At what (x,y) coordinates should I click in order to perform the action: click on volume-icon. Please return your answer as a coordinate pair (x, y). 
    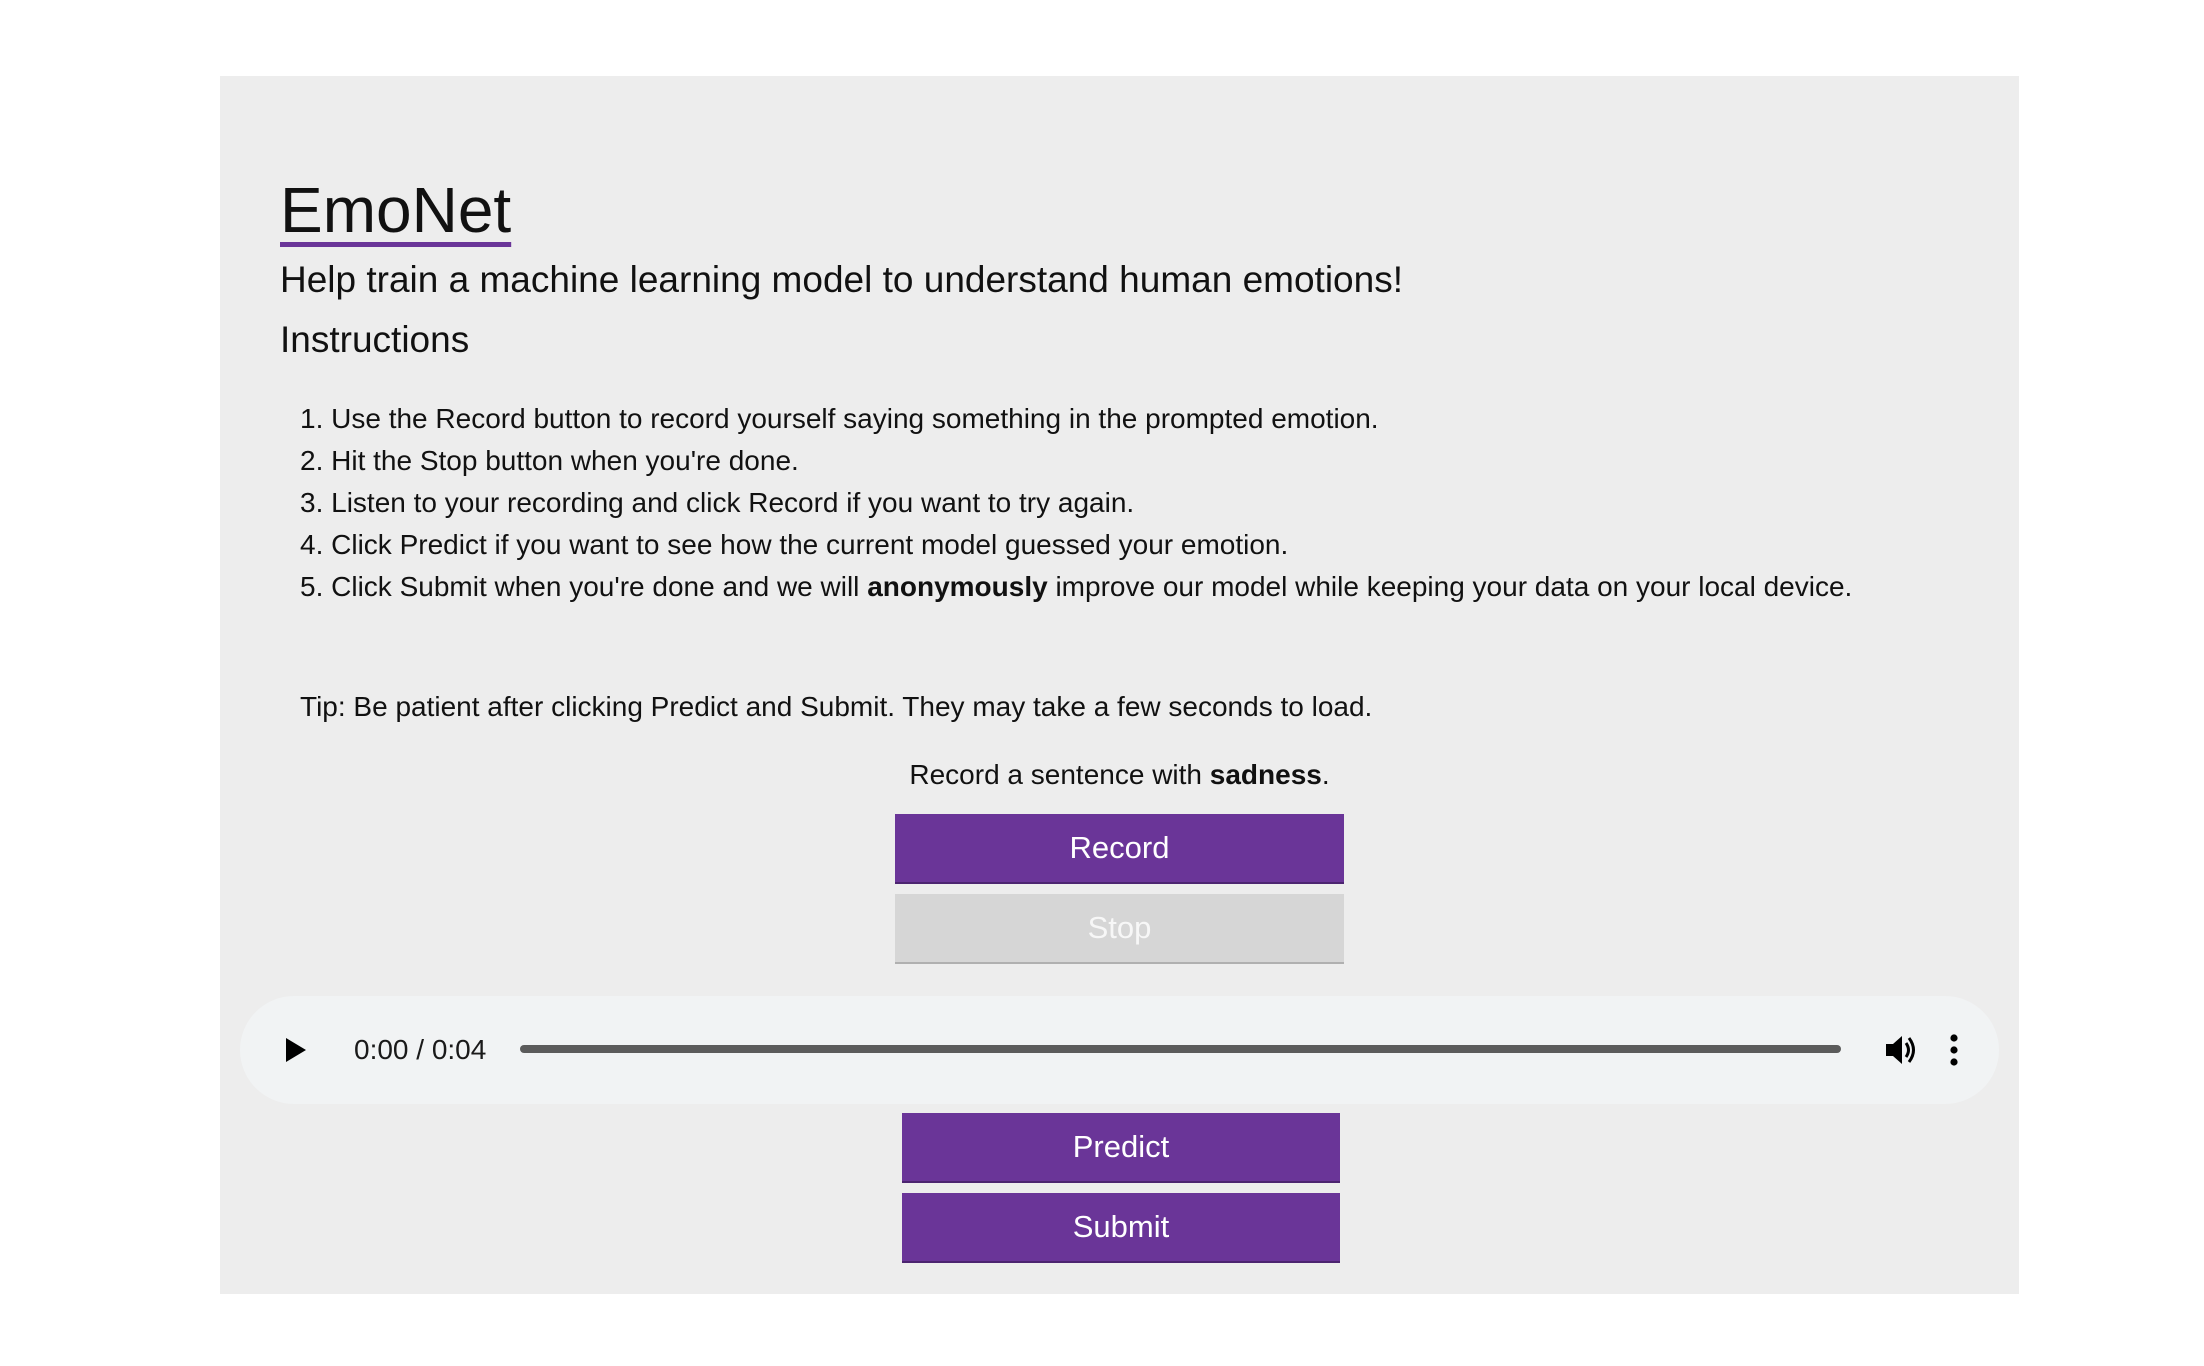
    Looking at the image, I should click on (1902, 1050).